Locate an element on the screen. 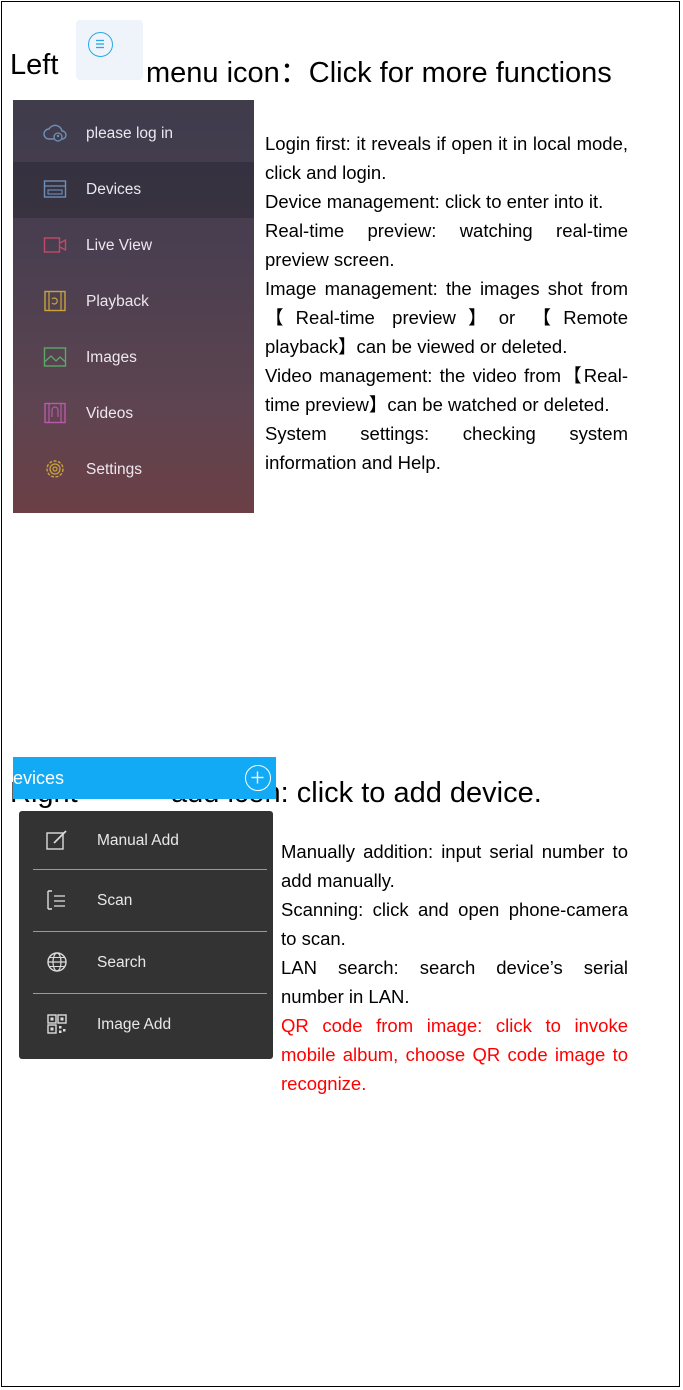 This screenshot has height=1390, width=683. menu-item-playback: Playback is located at coordinates (133, 302).